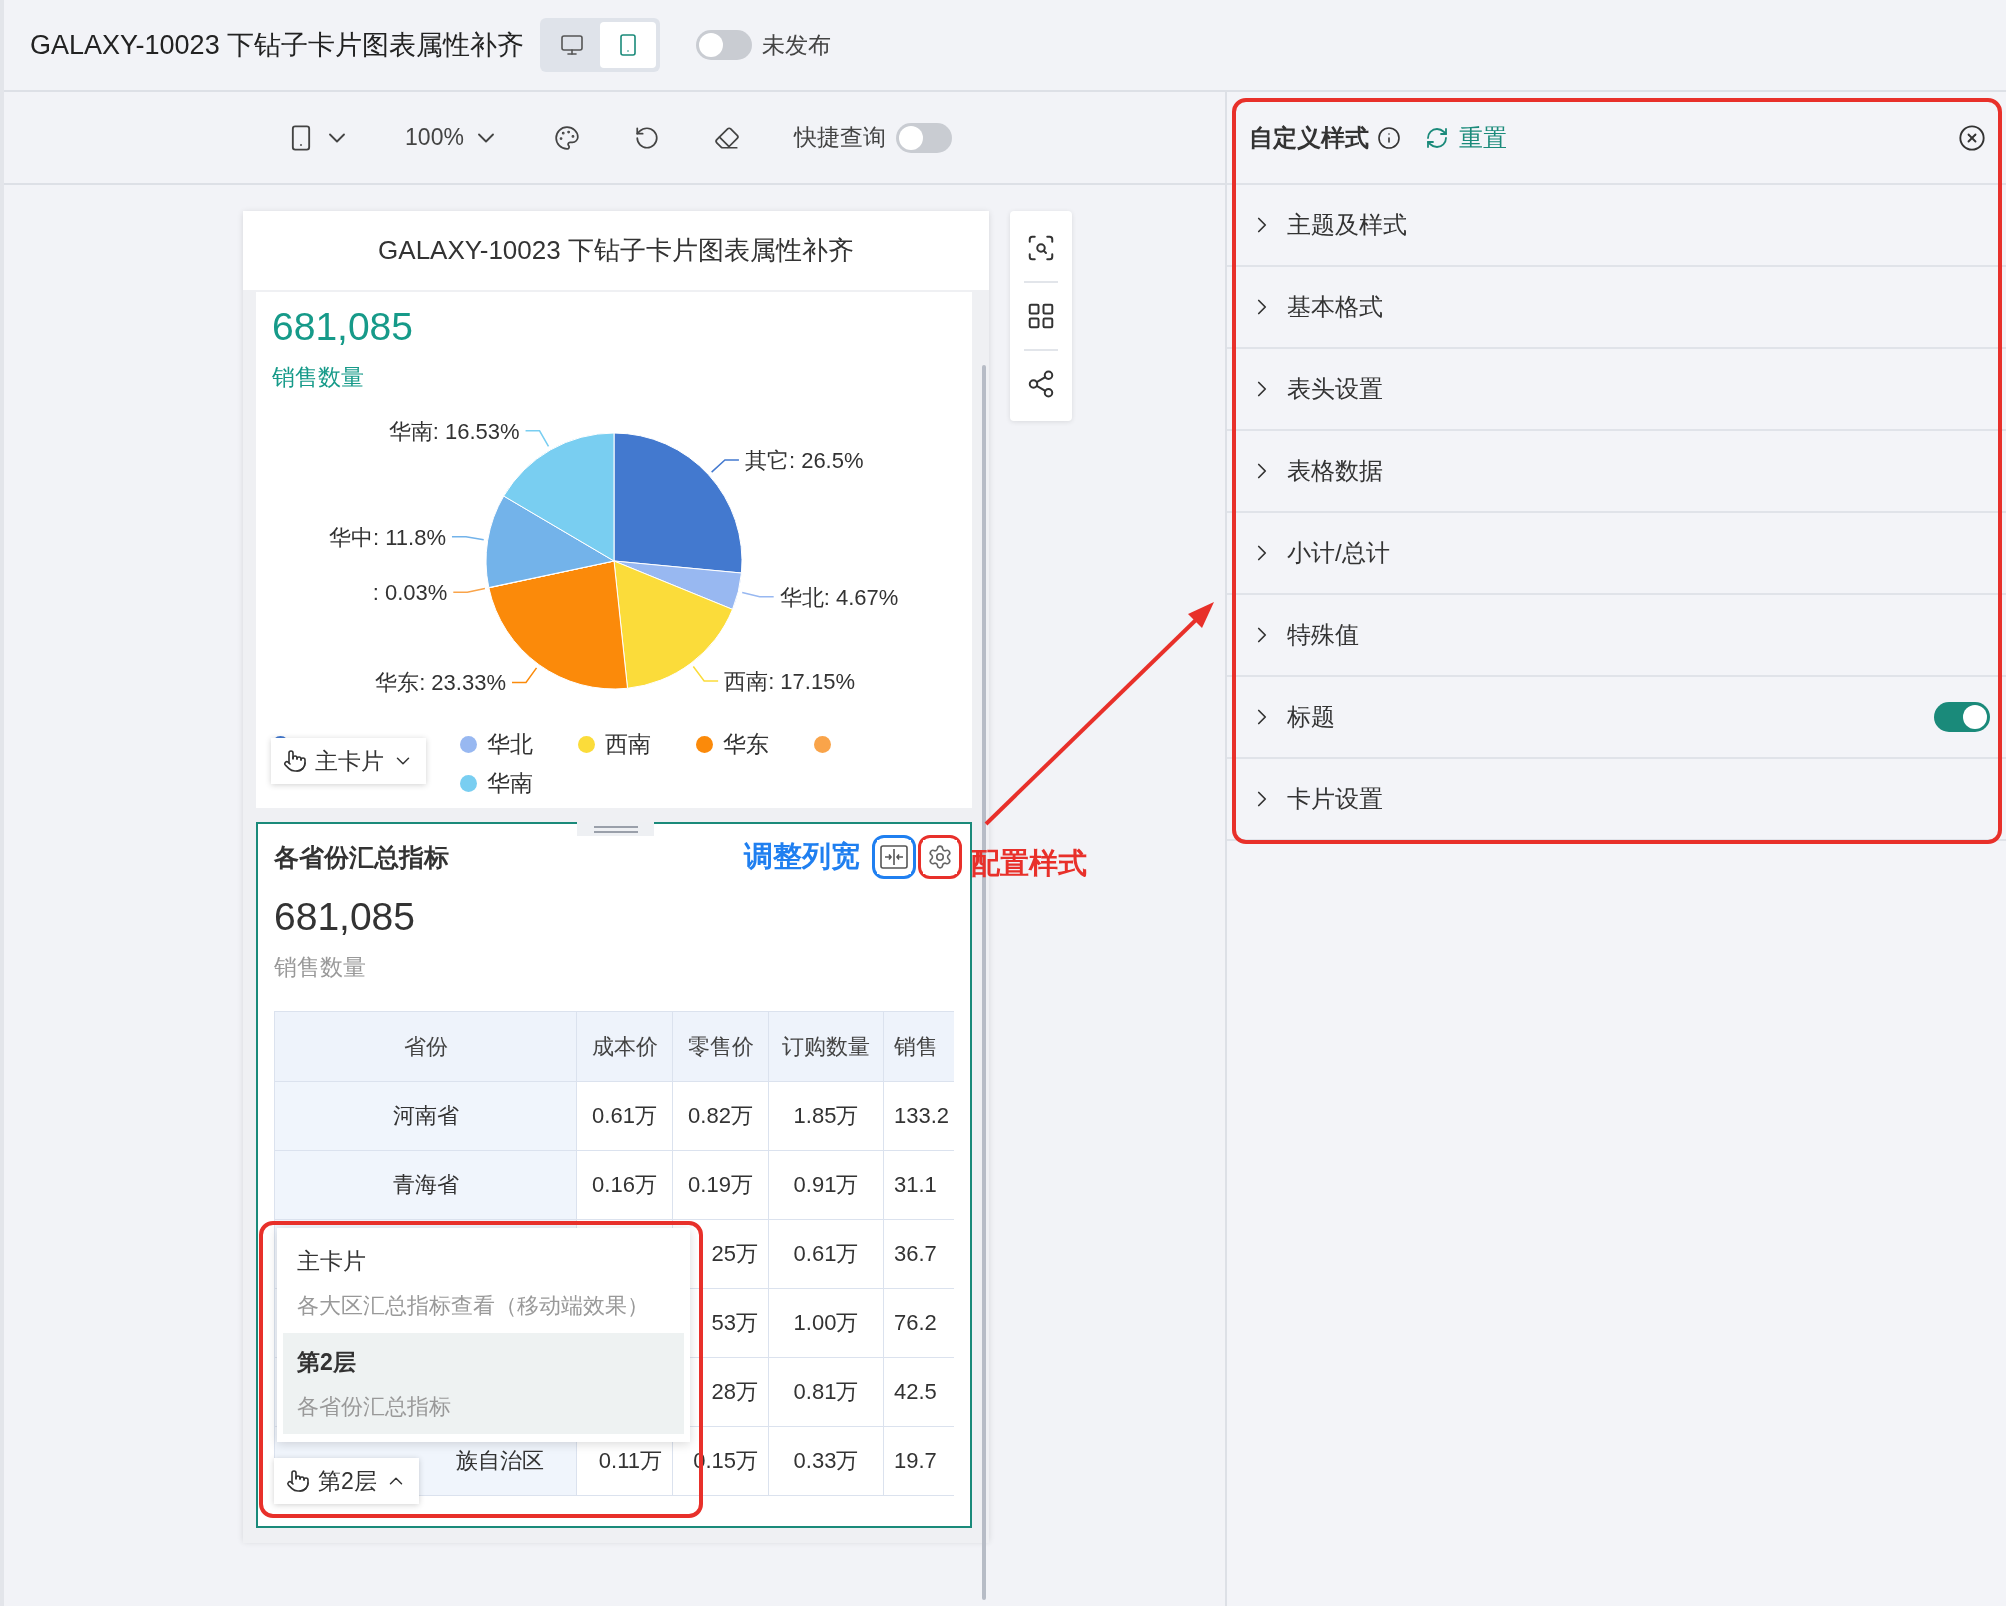 The image size is (2006, 1606). What do you see at coordinates (1347, 225) in the screenshot?
I see `section-label: 主题及样式` at bounding box center [1347, 225].